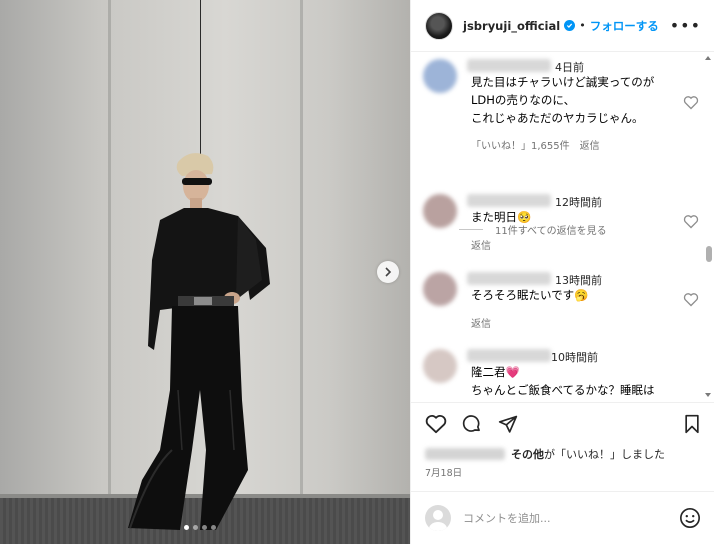 This screenshot has height=544, width=714. Describe the element at coordinates (199, 341) in the screenshot. I see `person-figure` at that location.